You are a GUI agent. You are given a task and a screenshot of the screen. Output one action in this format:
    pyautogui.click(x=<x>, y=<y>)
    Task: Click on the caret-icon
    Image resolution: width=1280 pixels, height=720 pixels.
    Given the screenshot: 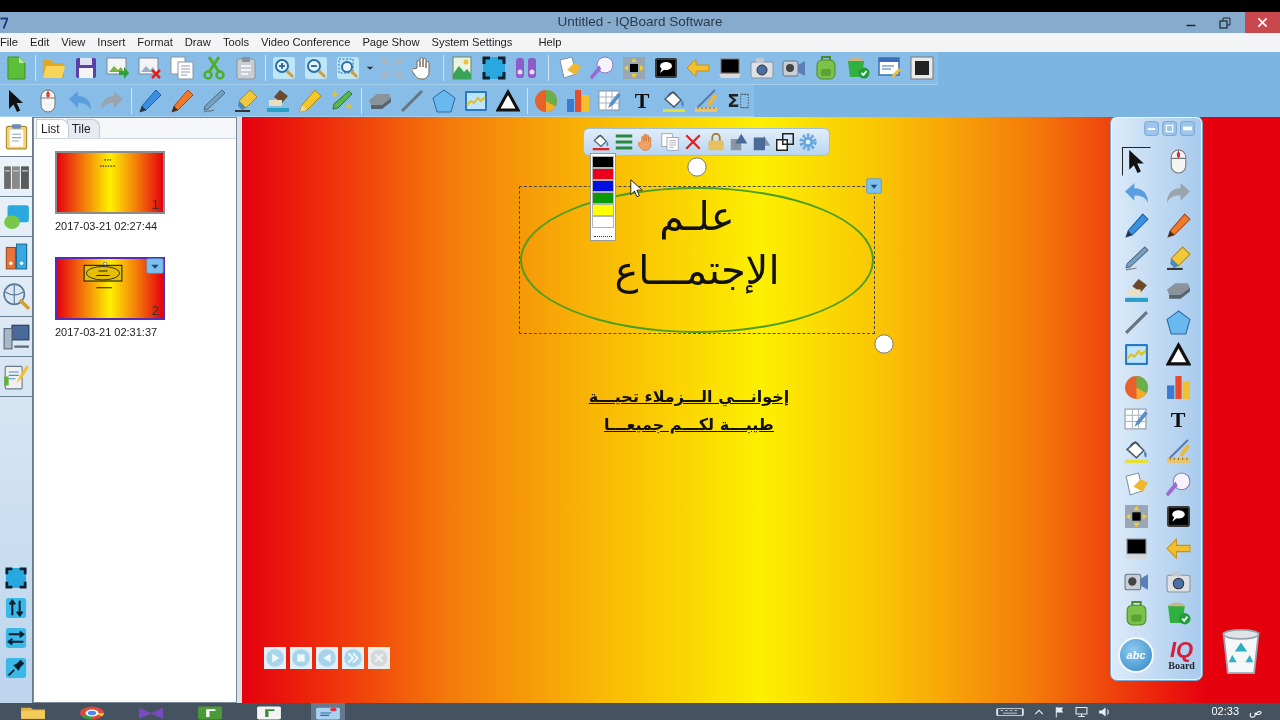 What is the action you would take?
    pyautogui.click(x=370, y=68)
    